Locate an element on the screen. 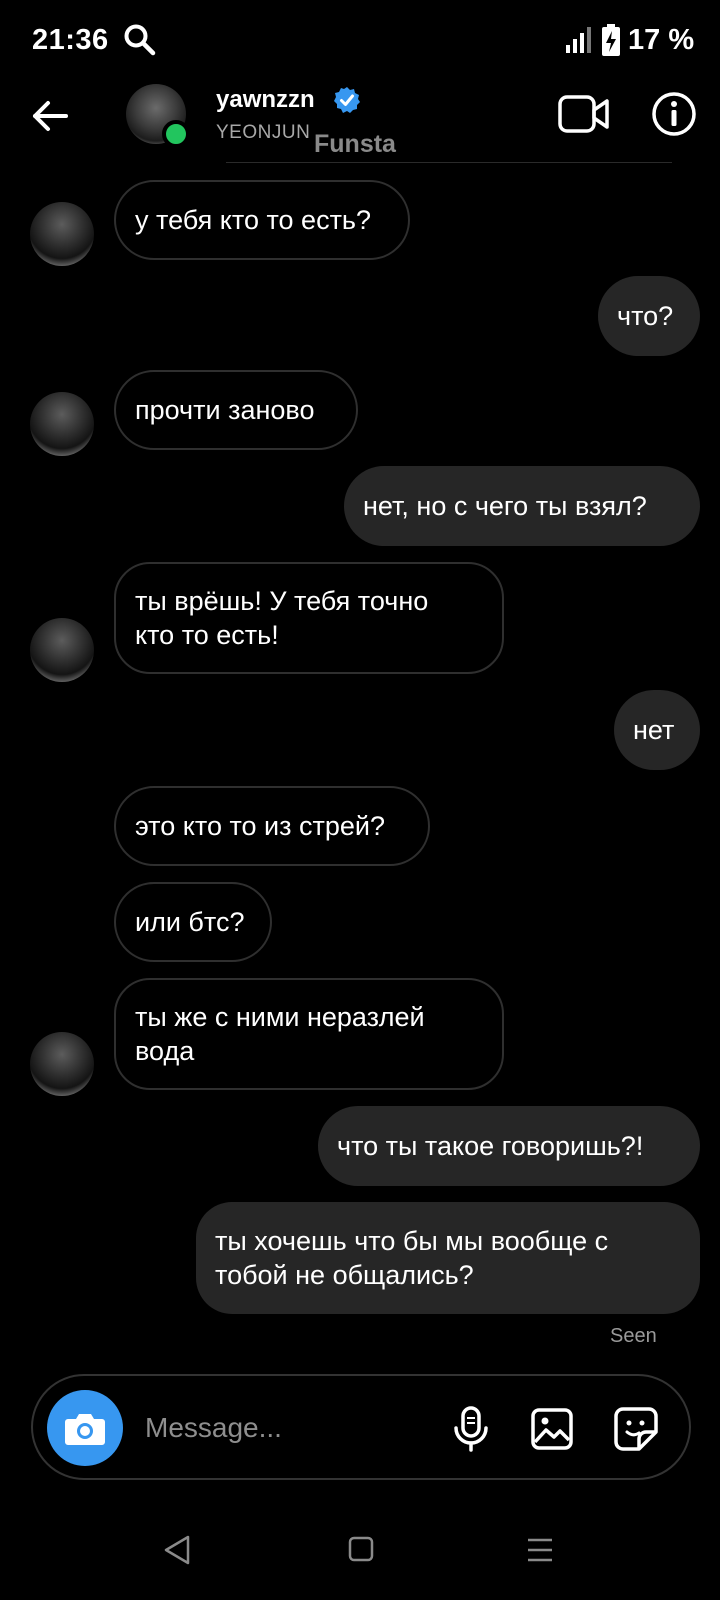 Image resolution: width=720 pixels, height=1600 pixels. header-divider is located at coordinates (449, 162).